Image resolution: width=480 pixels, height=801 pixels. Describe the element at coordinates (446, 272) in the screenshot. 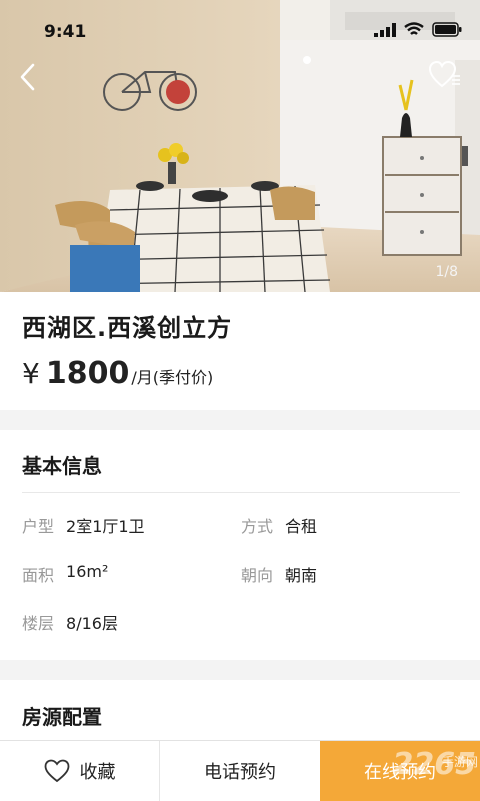

I see `photo-counter: 1/8` at that location.